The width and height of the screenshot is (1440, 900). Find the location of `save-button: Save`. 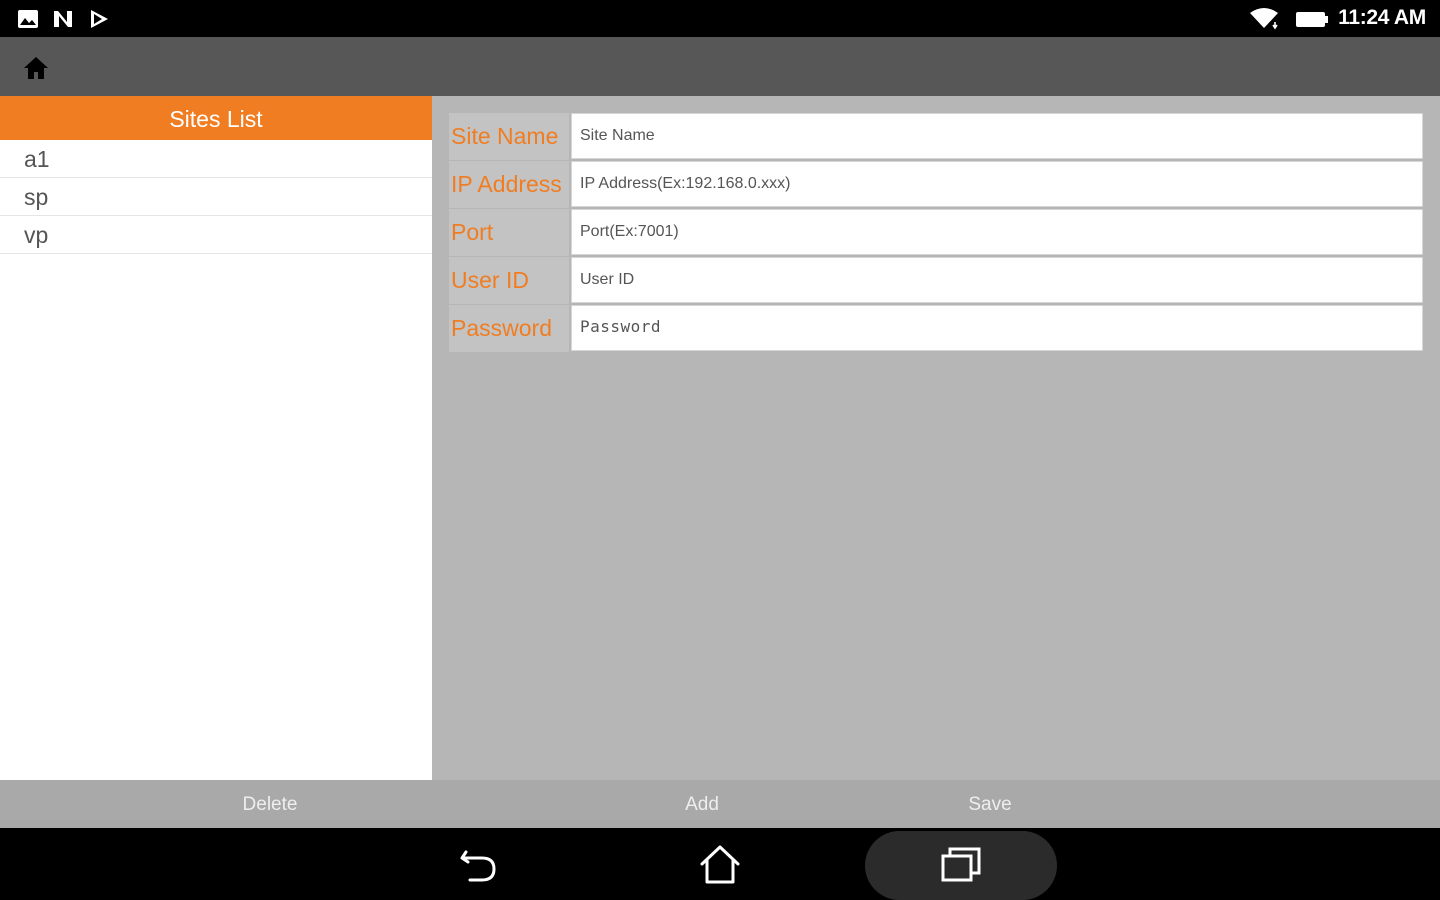

save-button: Save is located at coordinates (990, 804).